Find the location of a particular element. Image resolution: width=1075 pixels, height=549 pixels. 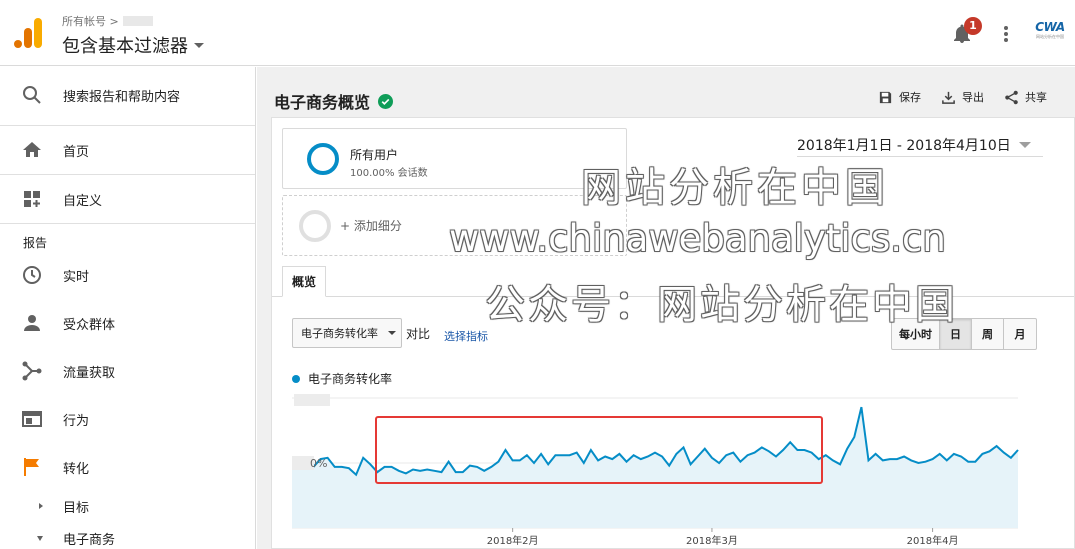

person-icon is located at coordinates (32, 323).